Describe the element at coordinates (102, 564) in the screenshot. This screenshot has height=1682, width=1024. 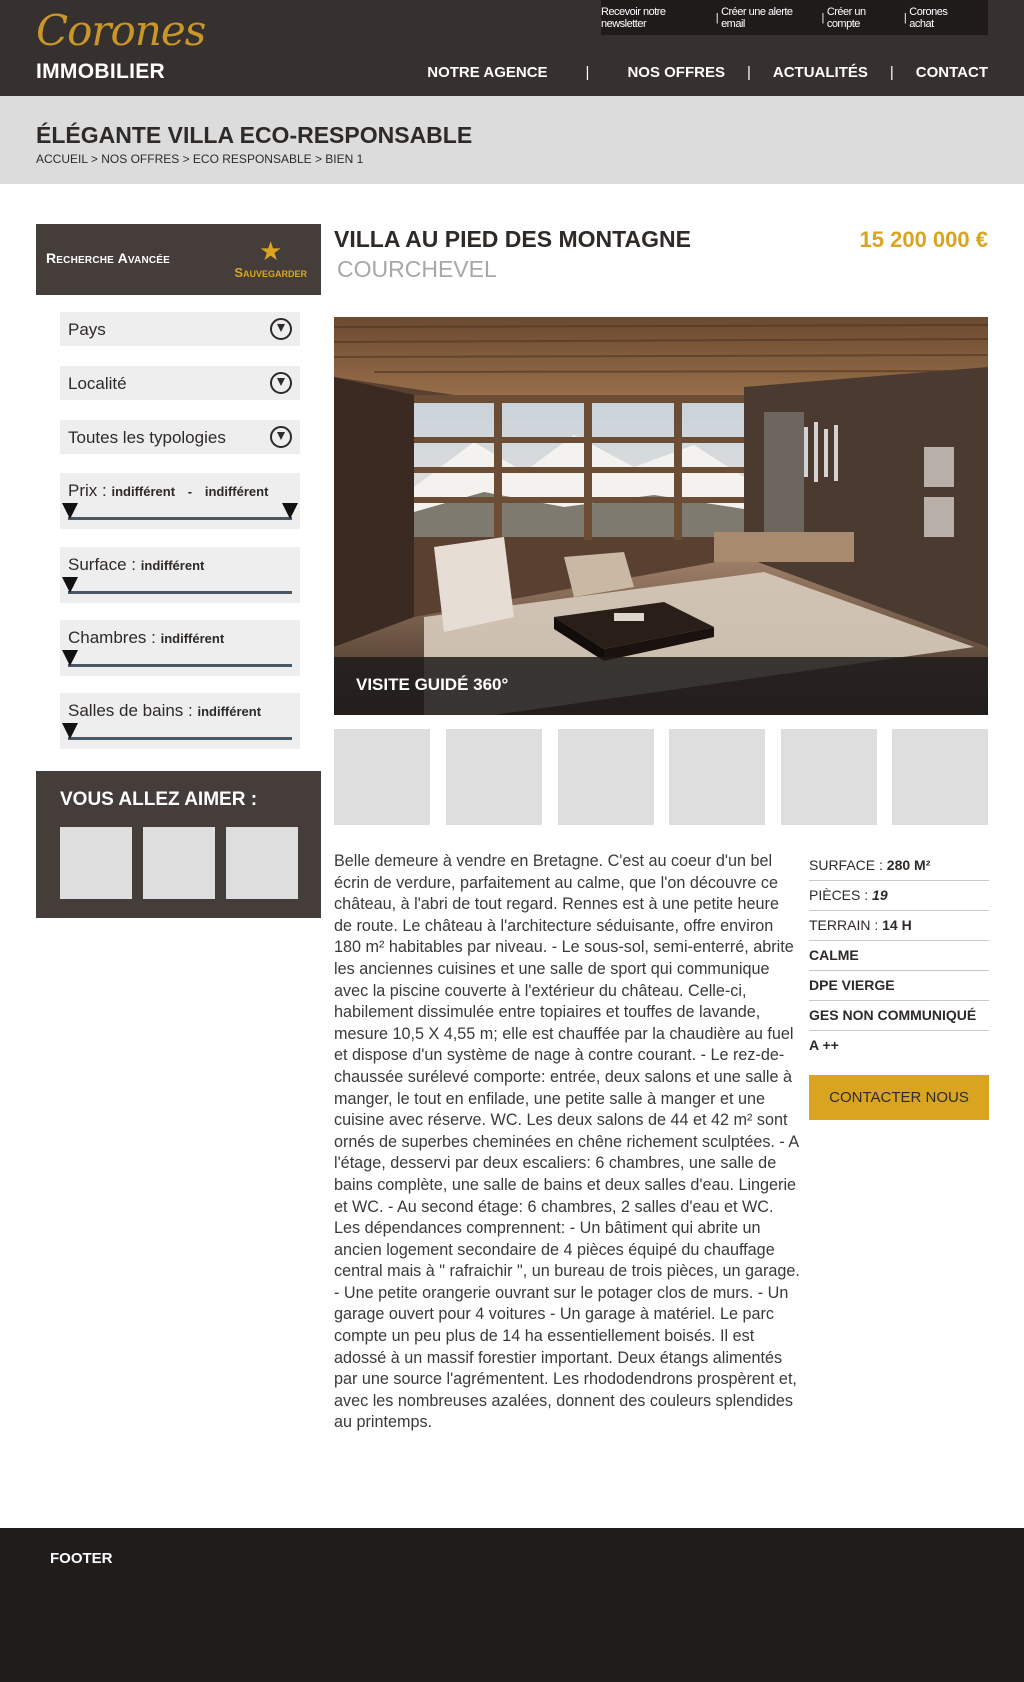
I see `range-label: Surface :` at that location.